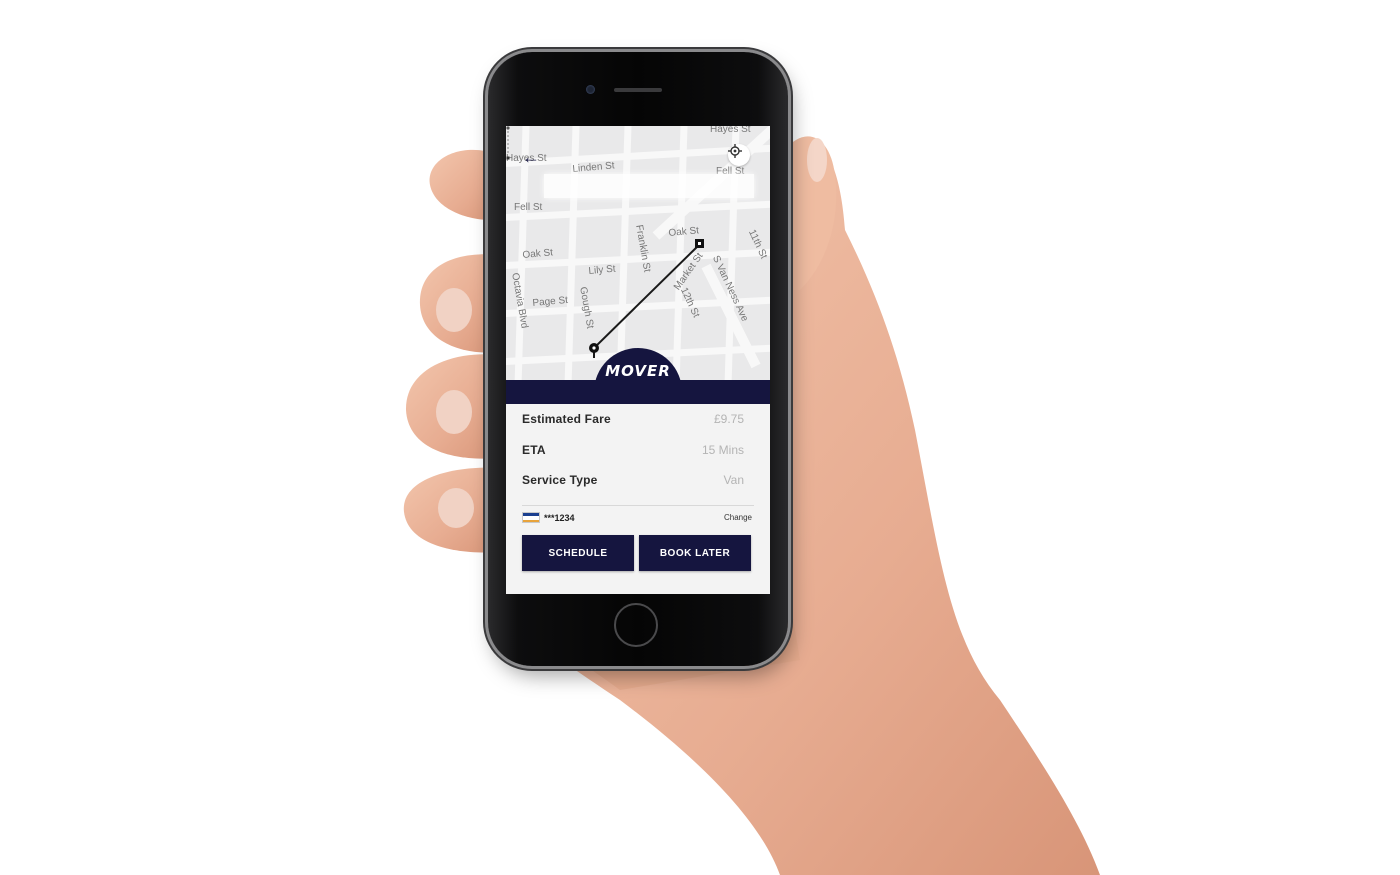 The image size is (1400, 875). I want to click on detail-row-eta: ETA 15 Mins, so click(637, 450).